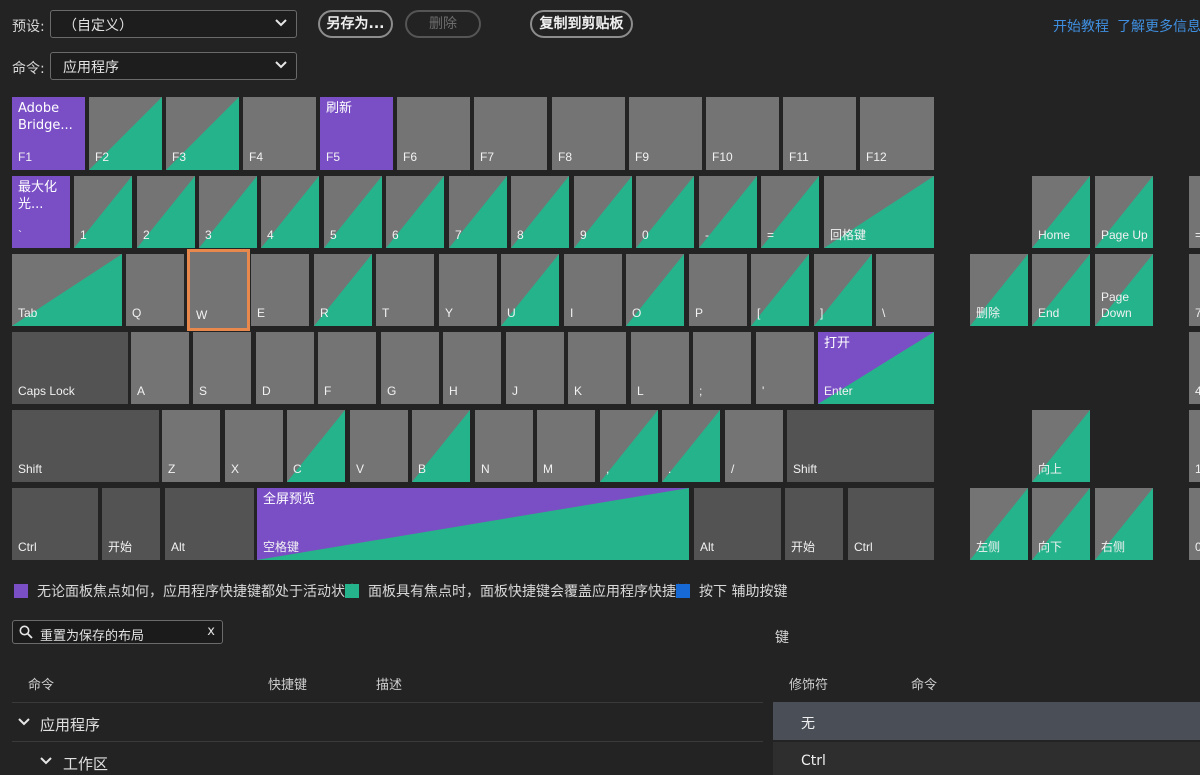 The image size is (1200, 775). Describe the element at coordinates (117, 632) in the screenshot. I see `search-input: 重置为保存的布局 x` at that location.